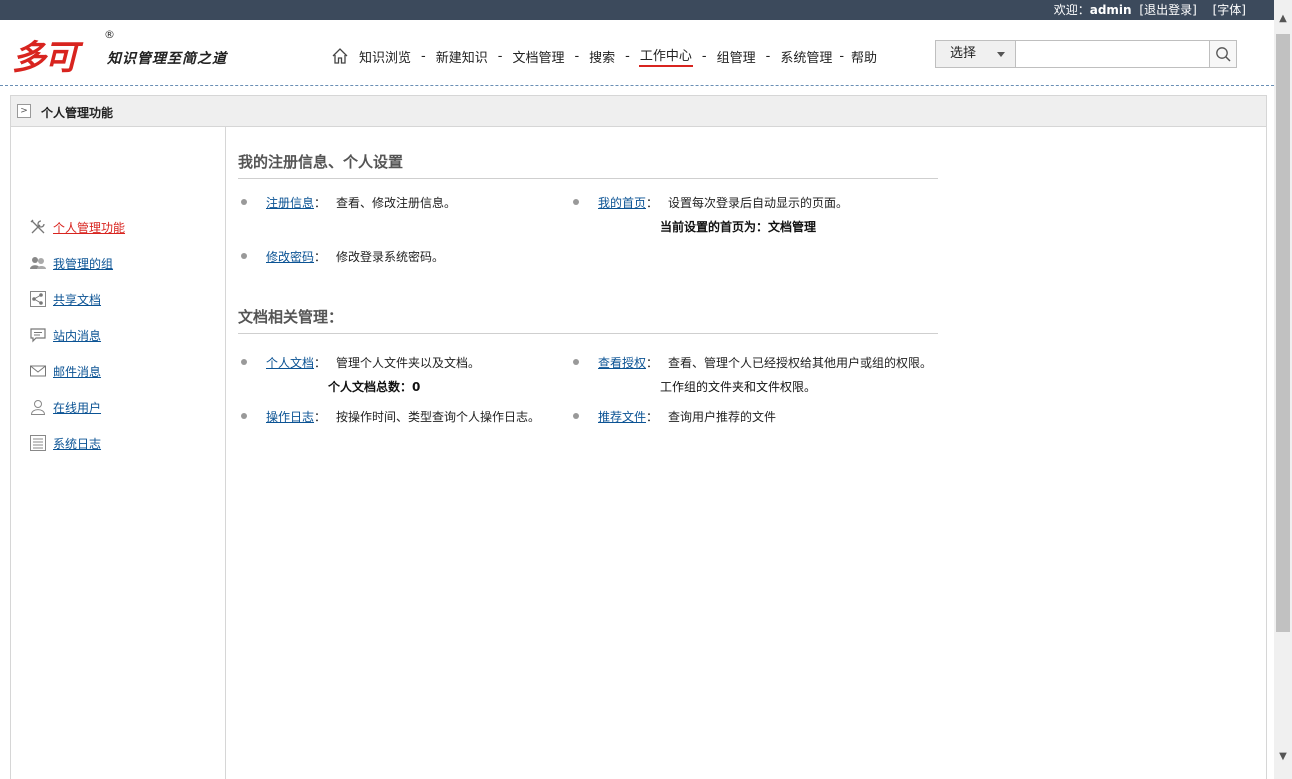 This screenshot has width=1292, height=779. What do you see at coordinates (736, 56) in the screenshot?
I see `nav-group-management: 组管理` at bounding box center [736, 56].